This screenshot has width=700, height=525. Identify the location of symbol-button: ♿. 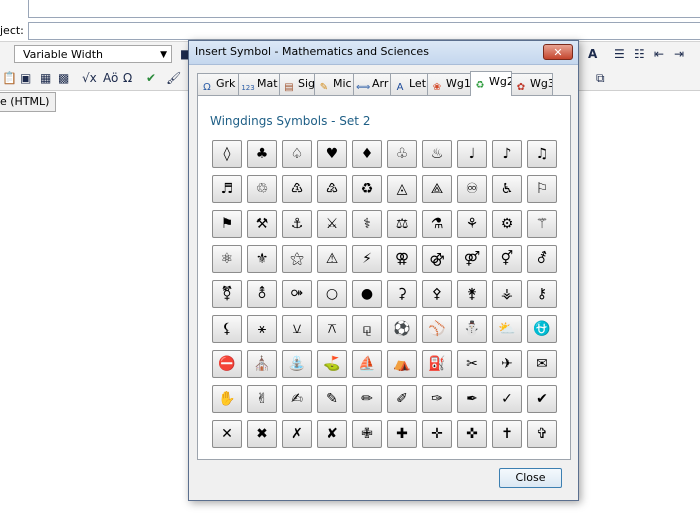
(507, 189).